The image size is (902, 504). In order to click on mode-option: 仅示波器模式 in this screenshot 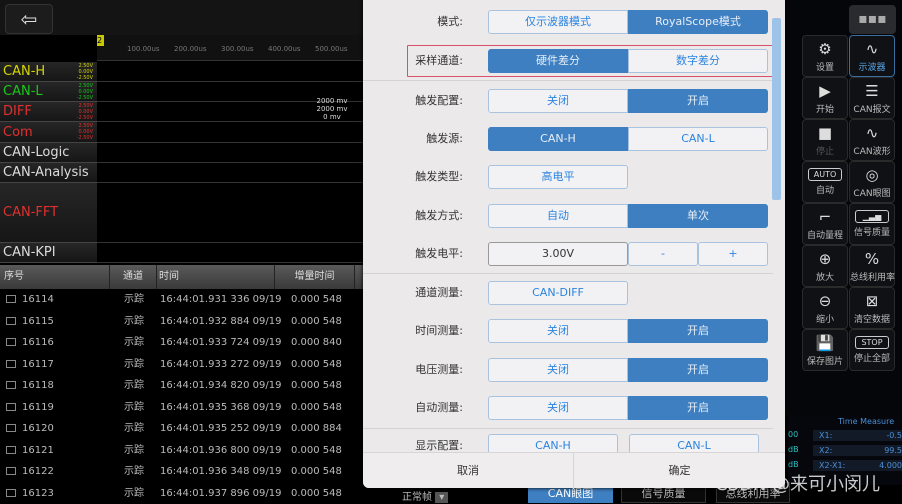, I will do `click(558, 22)`.